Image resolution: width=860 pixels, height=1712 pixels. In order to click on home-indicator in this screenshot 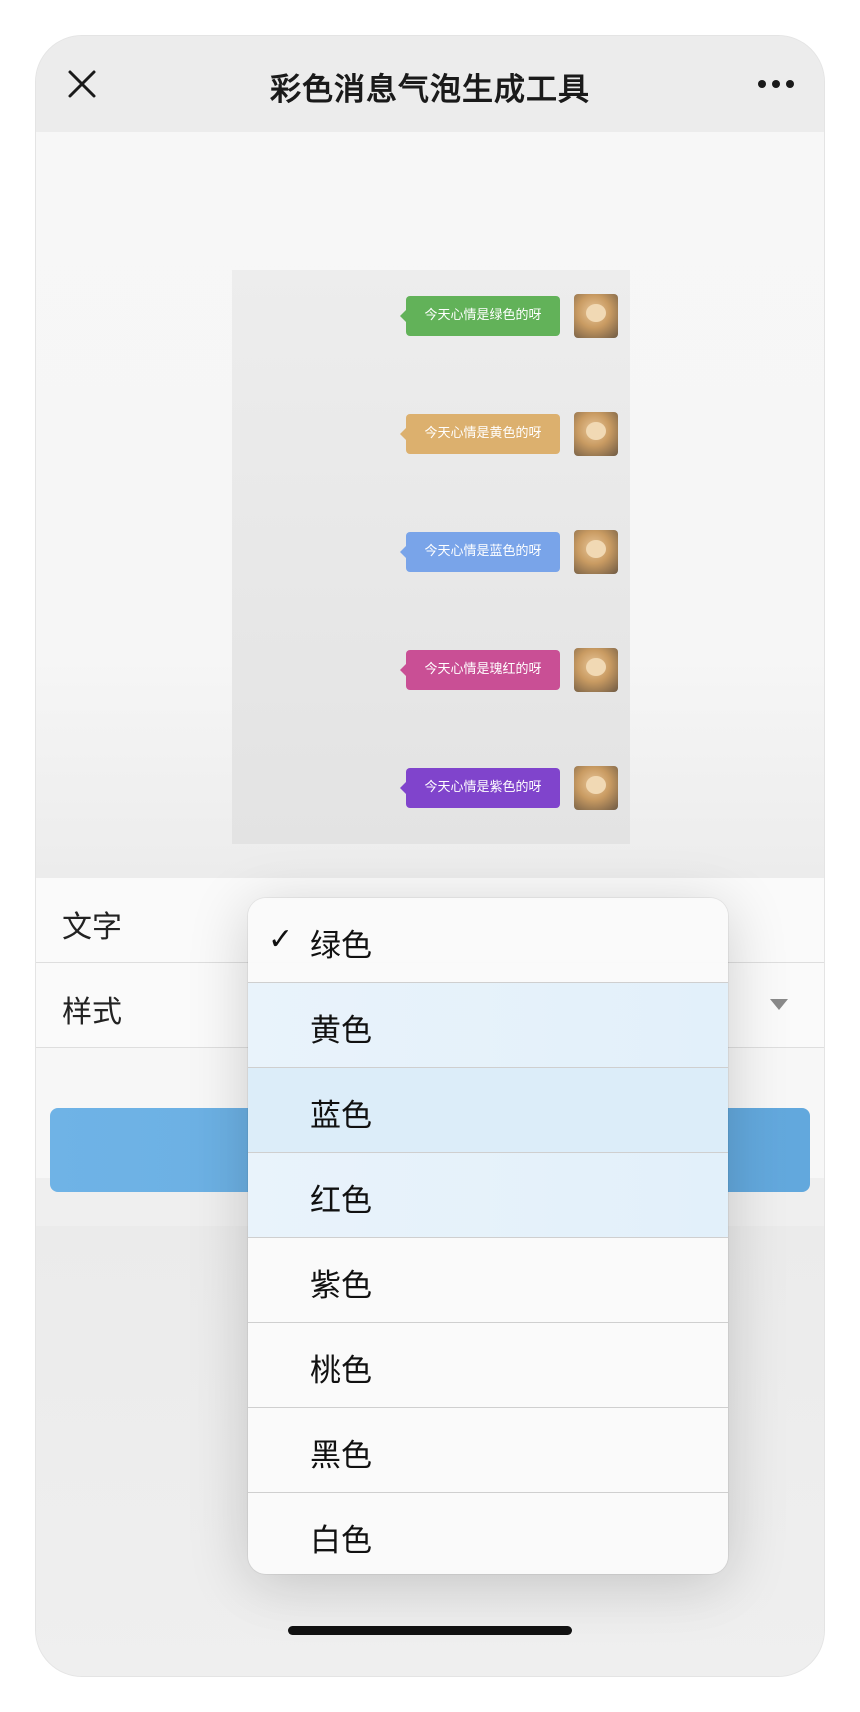, I will do `click(430, 1630)`.